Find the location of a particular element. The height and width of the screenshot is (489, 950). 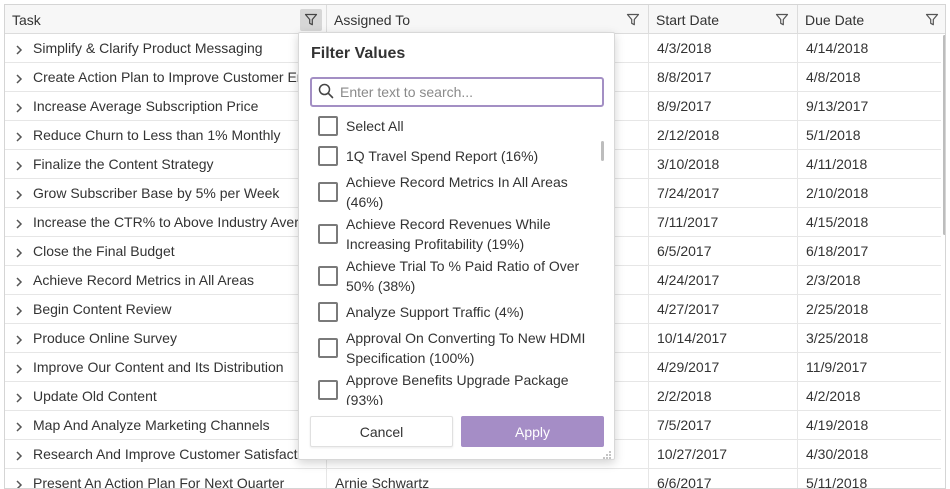

task-cell: Produce Online Survey is located at coordinates (166, 338).